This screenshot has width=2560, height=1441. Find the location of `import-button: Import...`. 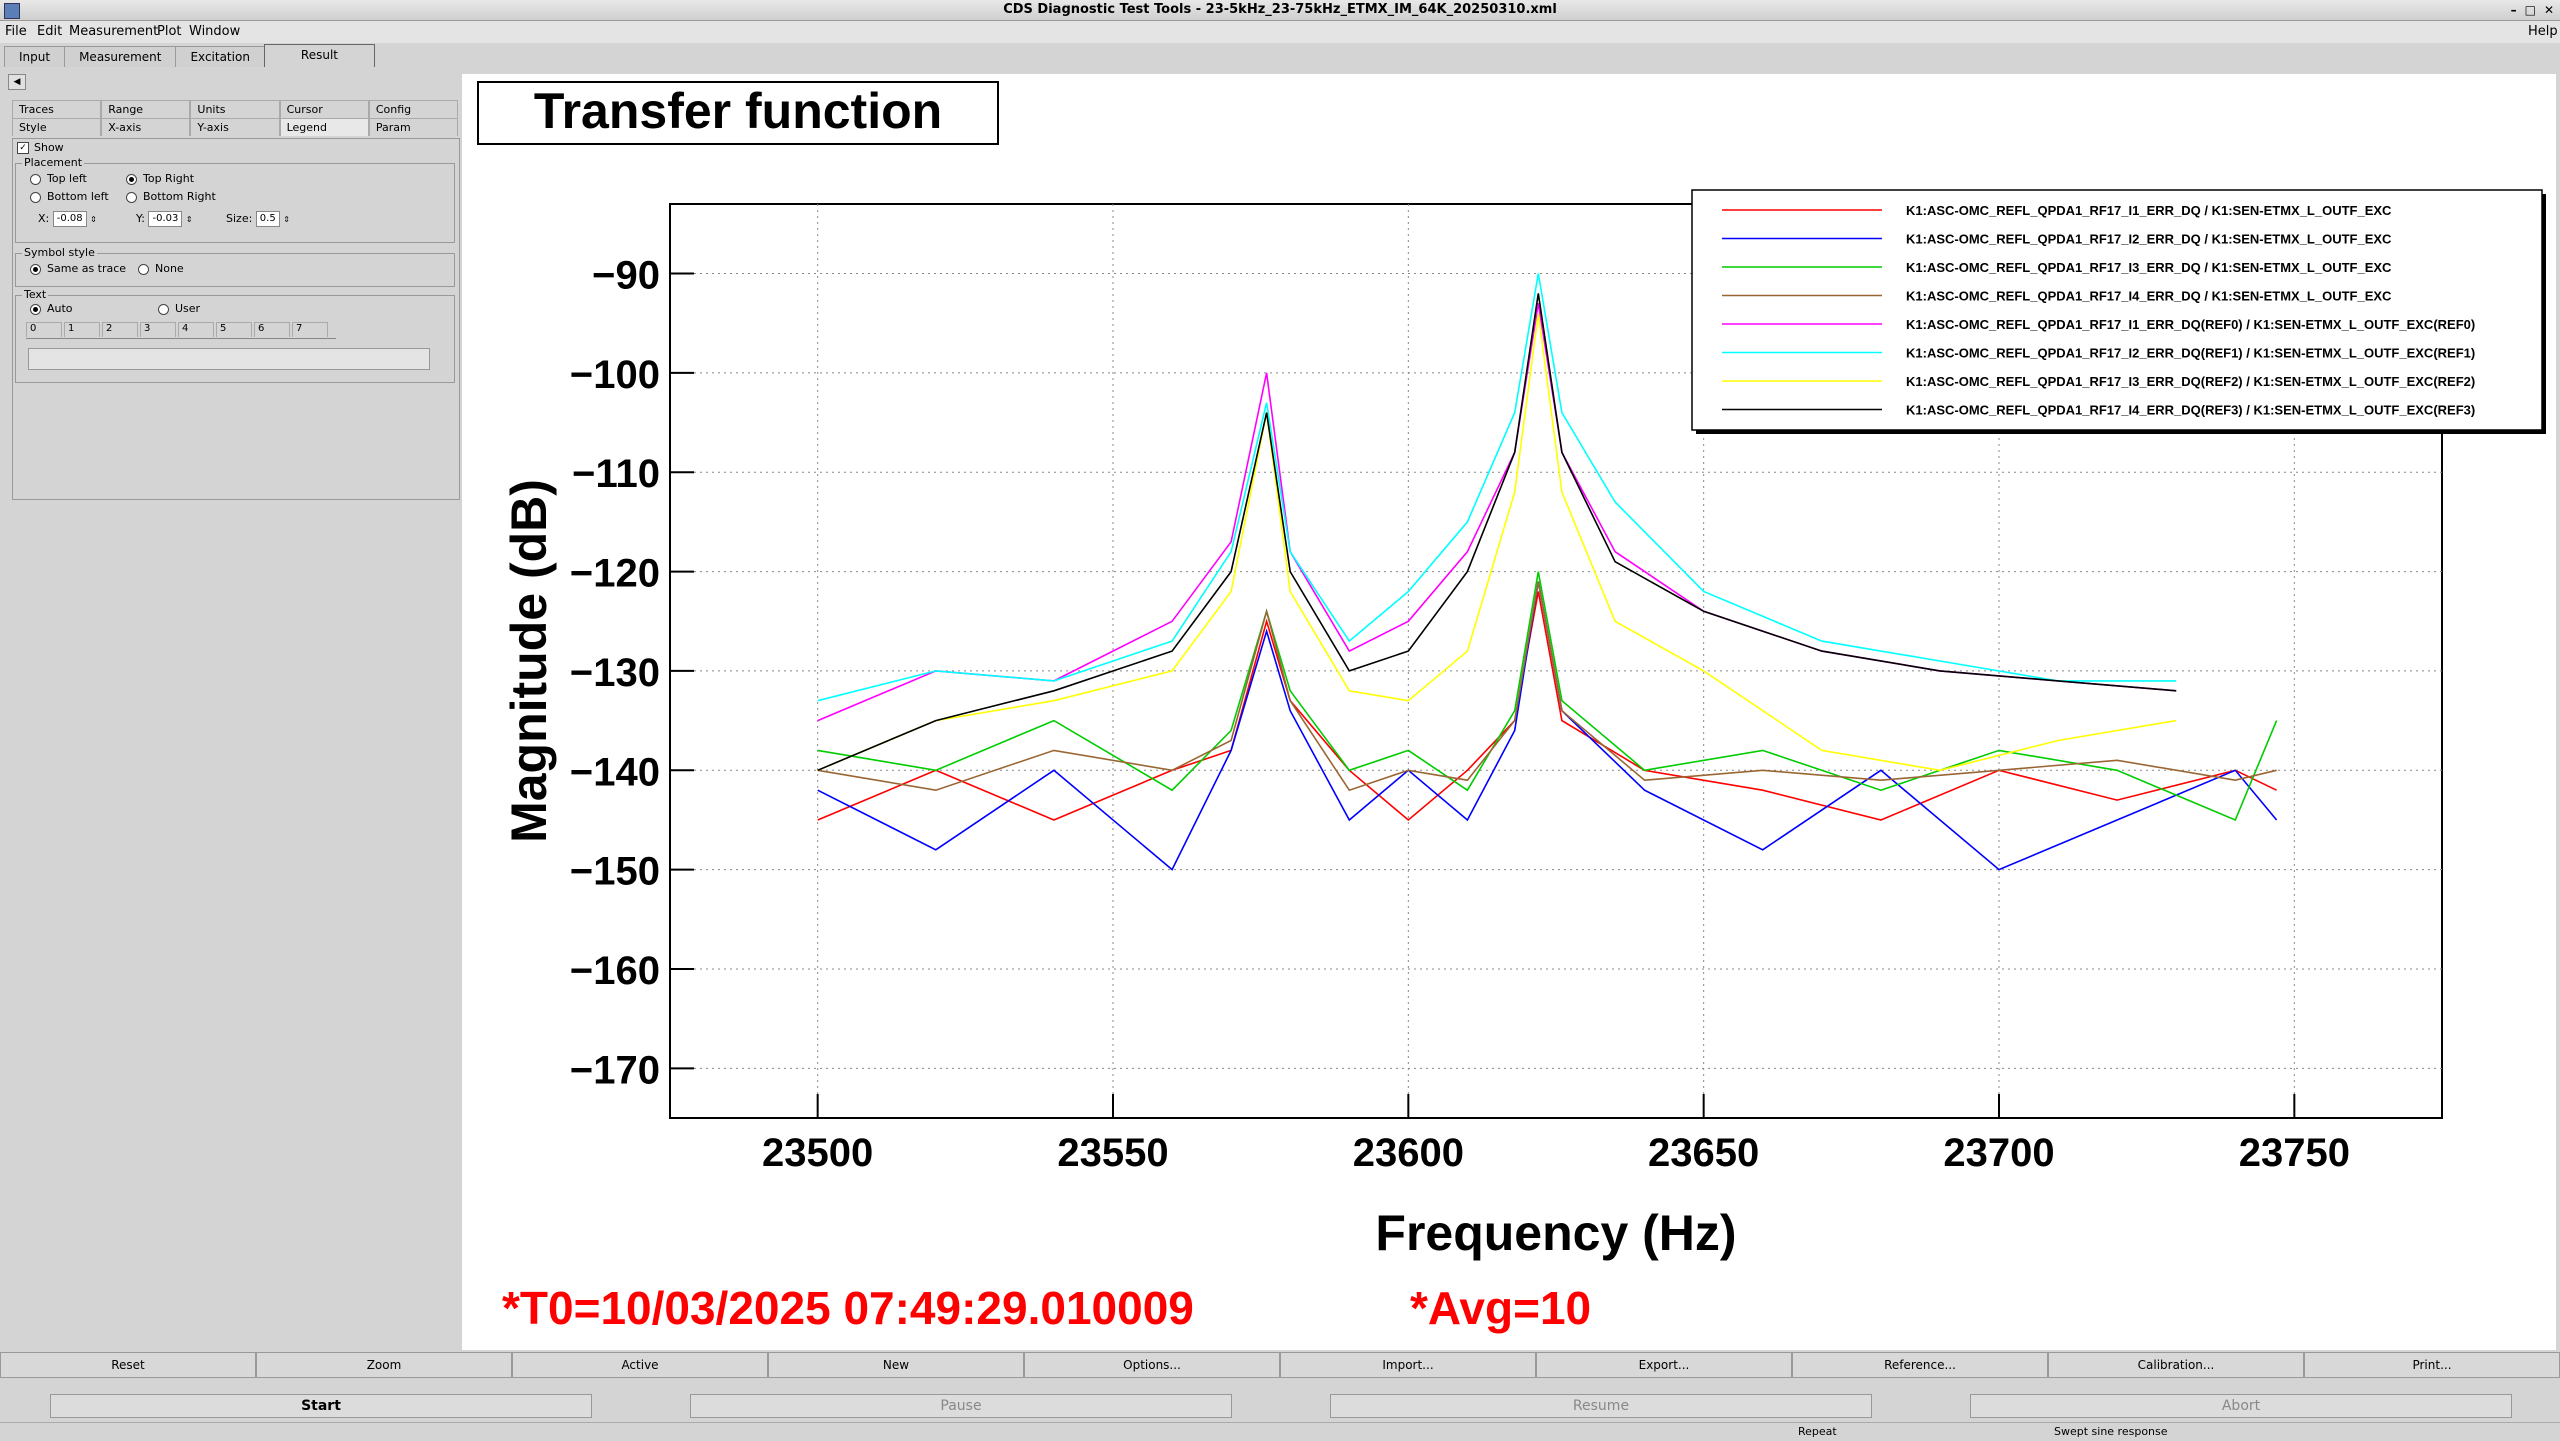

import-button: Import... is located at coordinates (1408, 1365).